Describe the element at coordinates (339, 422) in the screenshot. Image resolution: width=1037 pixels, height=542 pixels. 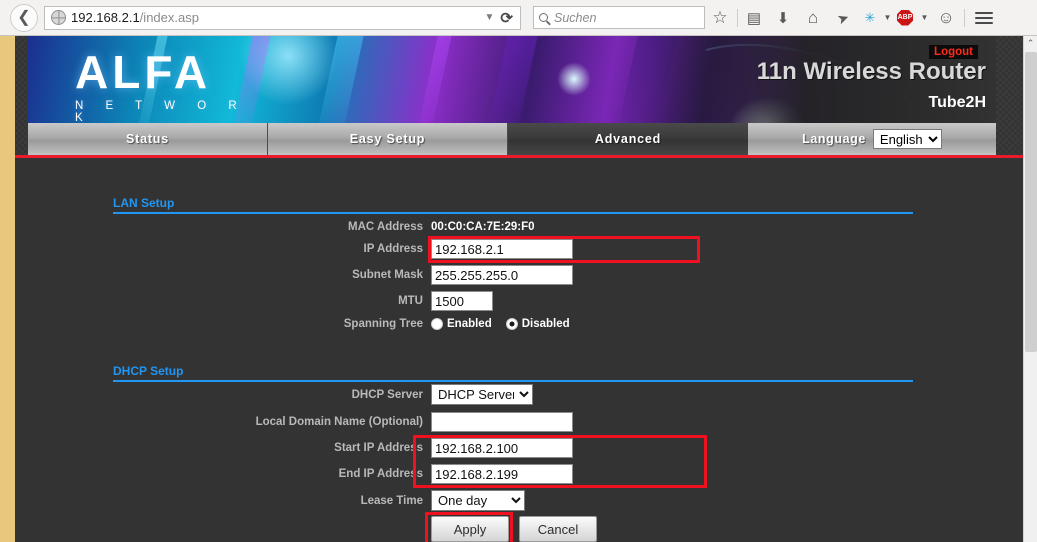
I see `local-domain-name-label: Local Domain Name (Optional)` at that location.